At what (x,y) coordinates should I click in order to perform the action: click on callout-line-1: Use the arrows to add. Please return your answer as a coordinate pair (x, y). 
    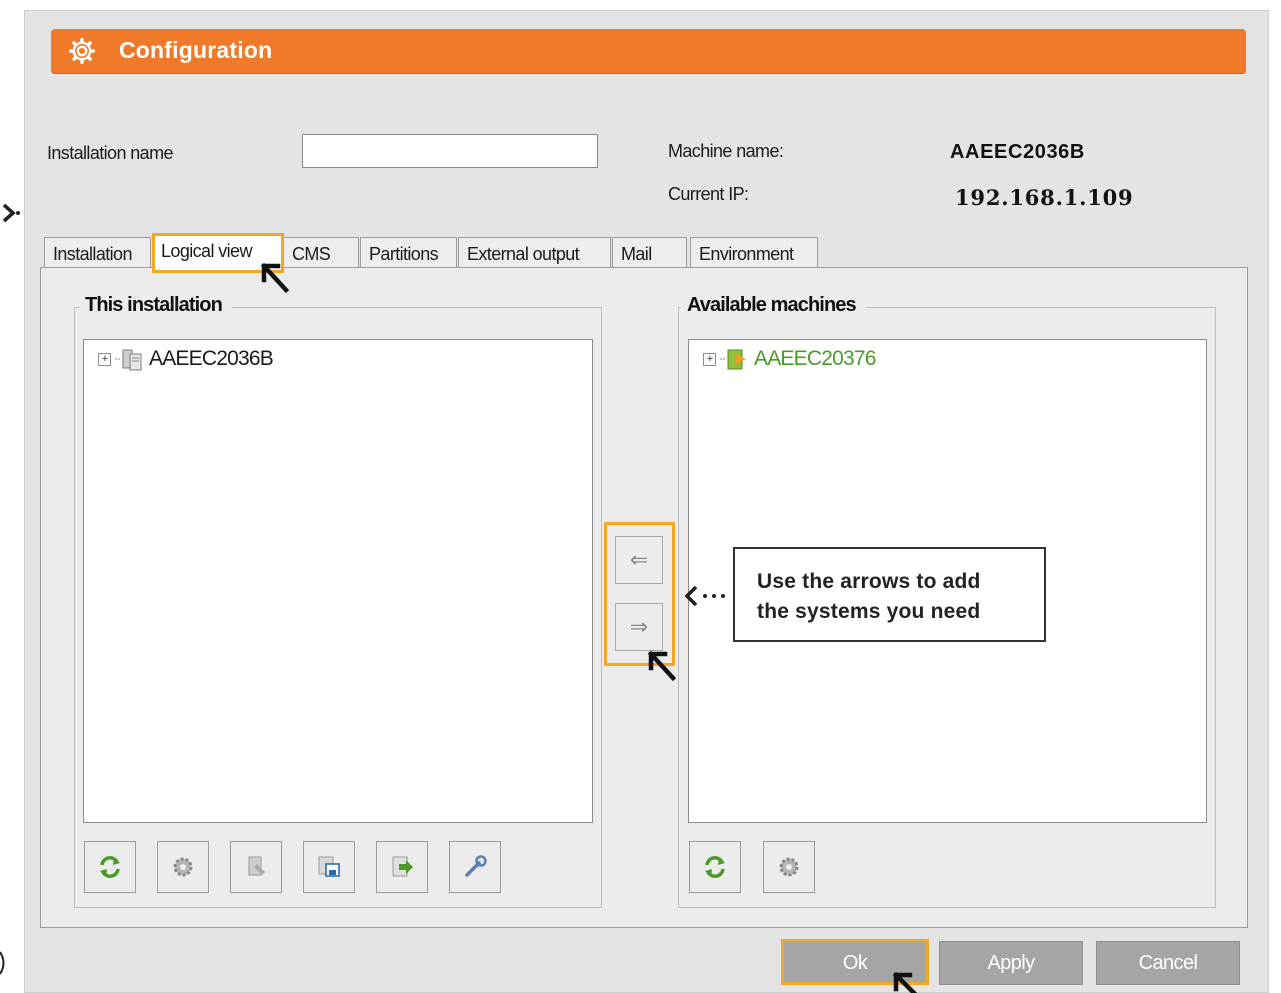
    Looking at the image, I should click on (869, 581).